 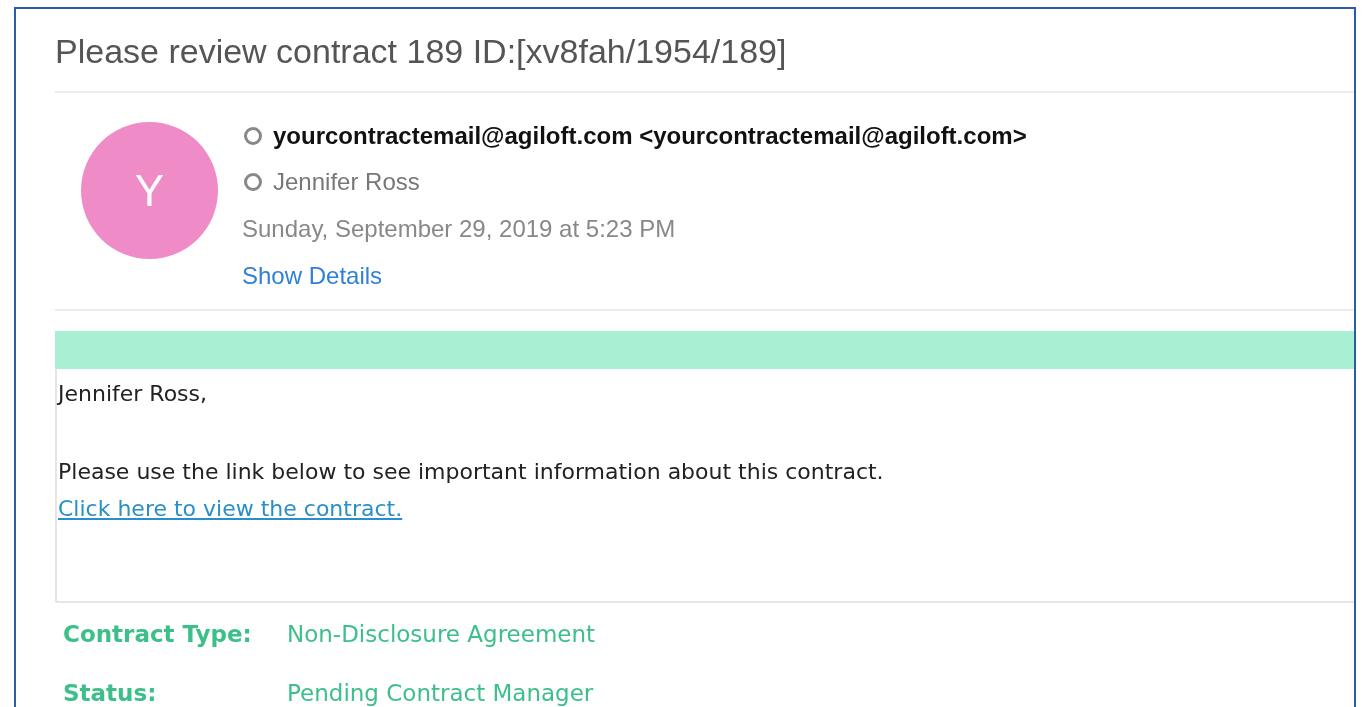 What do you see at coordinates (149, 190) in the screenshot?
I see `sender-avatar: Y` at bounding box center [149, 190].